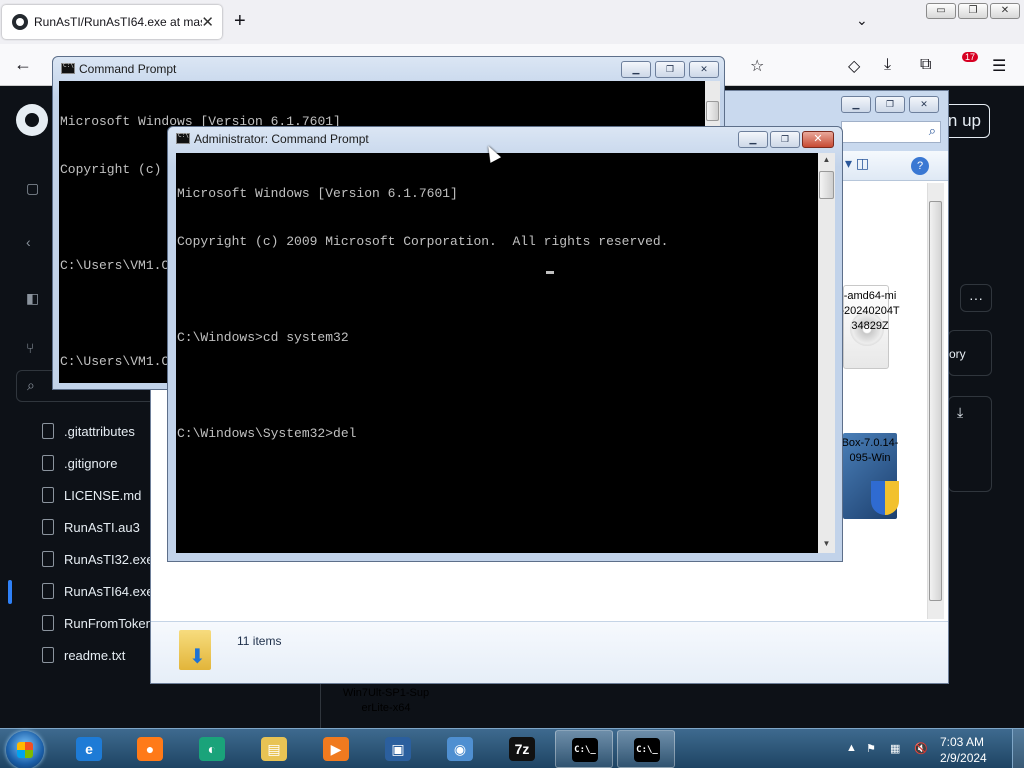  I want to click on scroll-up-arrow-icon: ▲, so click(826, 159).